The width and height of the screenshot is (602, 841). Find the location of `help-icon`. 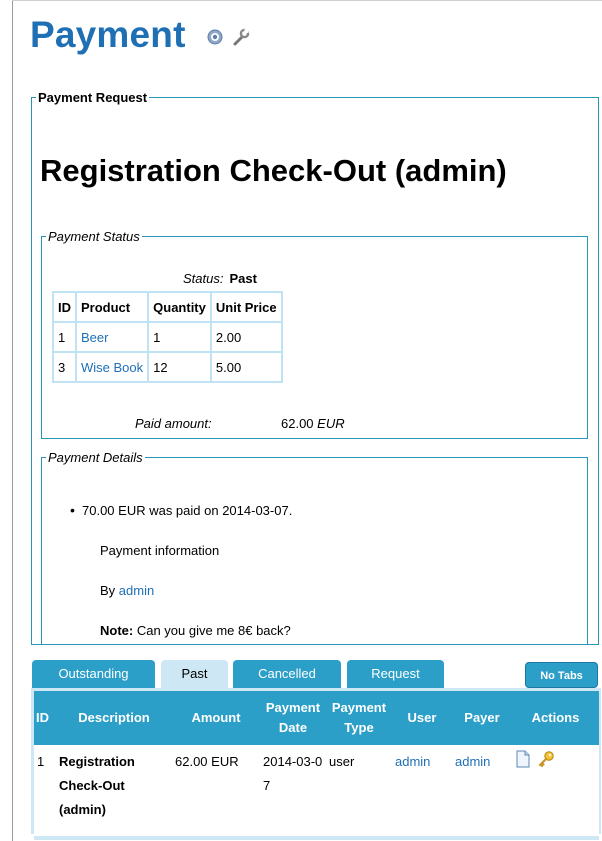

help-icon is located at coordinates (215, 37).